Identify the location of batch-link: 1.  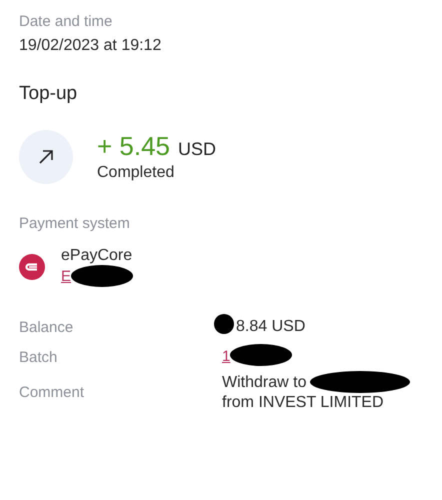
(226, 357).